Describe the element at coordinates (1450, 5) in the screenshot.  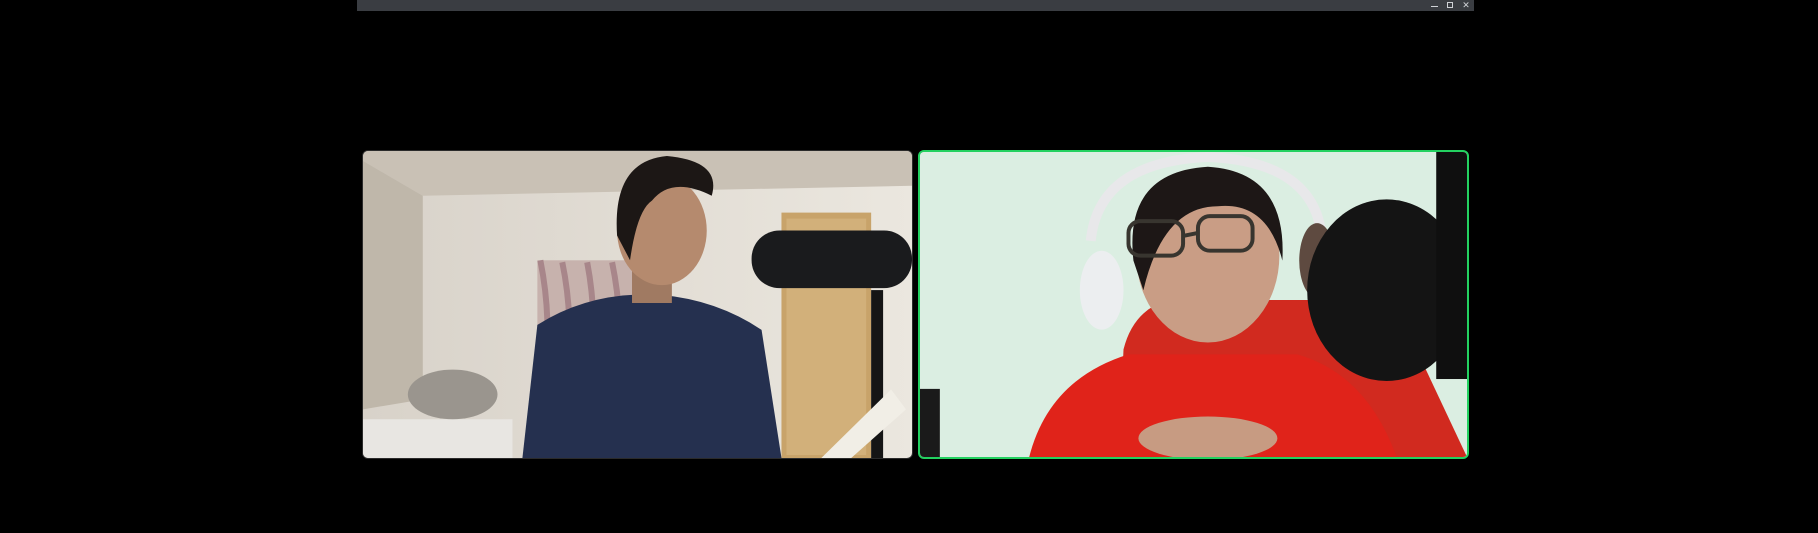
I see `maximize-icon` at that location.